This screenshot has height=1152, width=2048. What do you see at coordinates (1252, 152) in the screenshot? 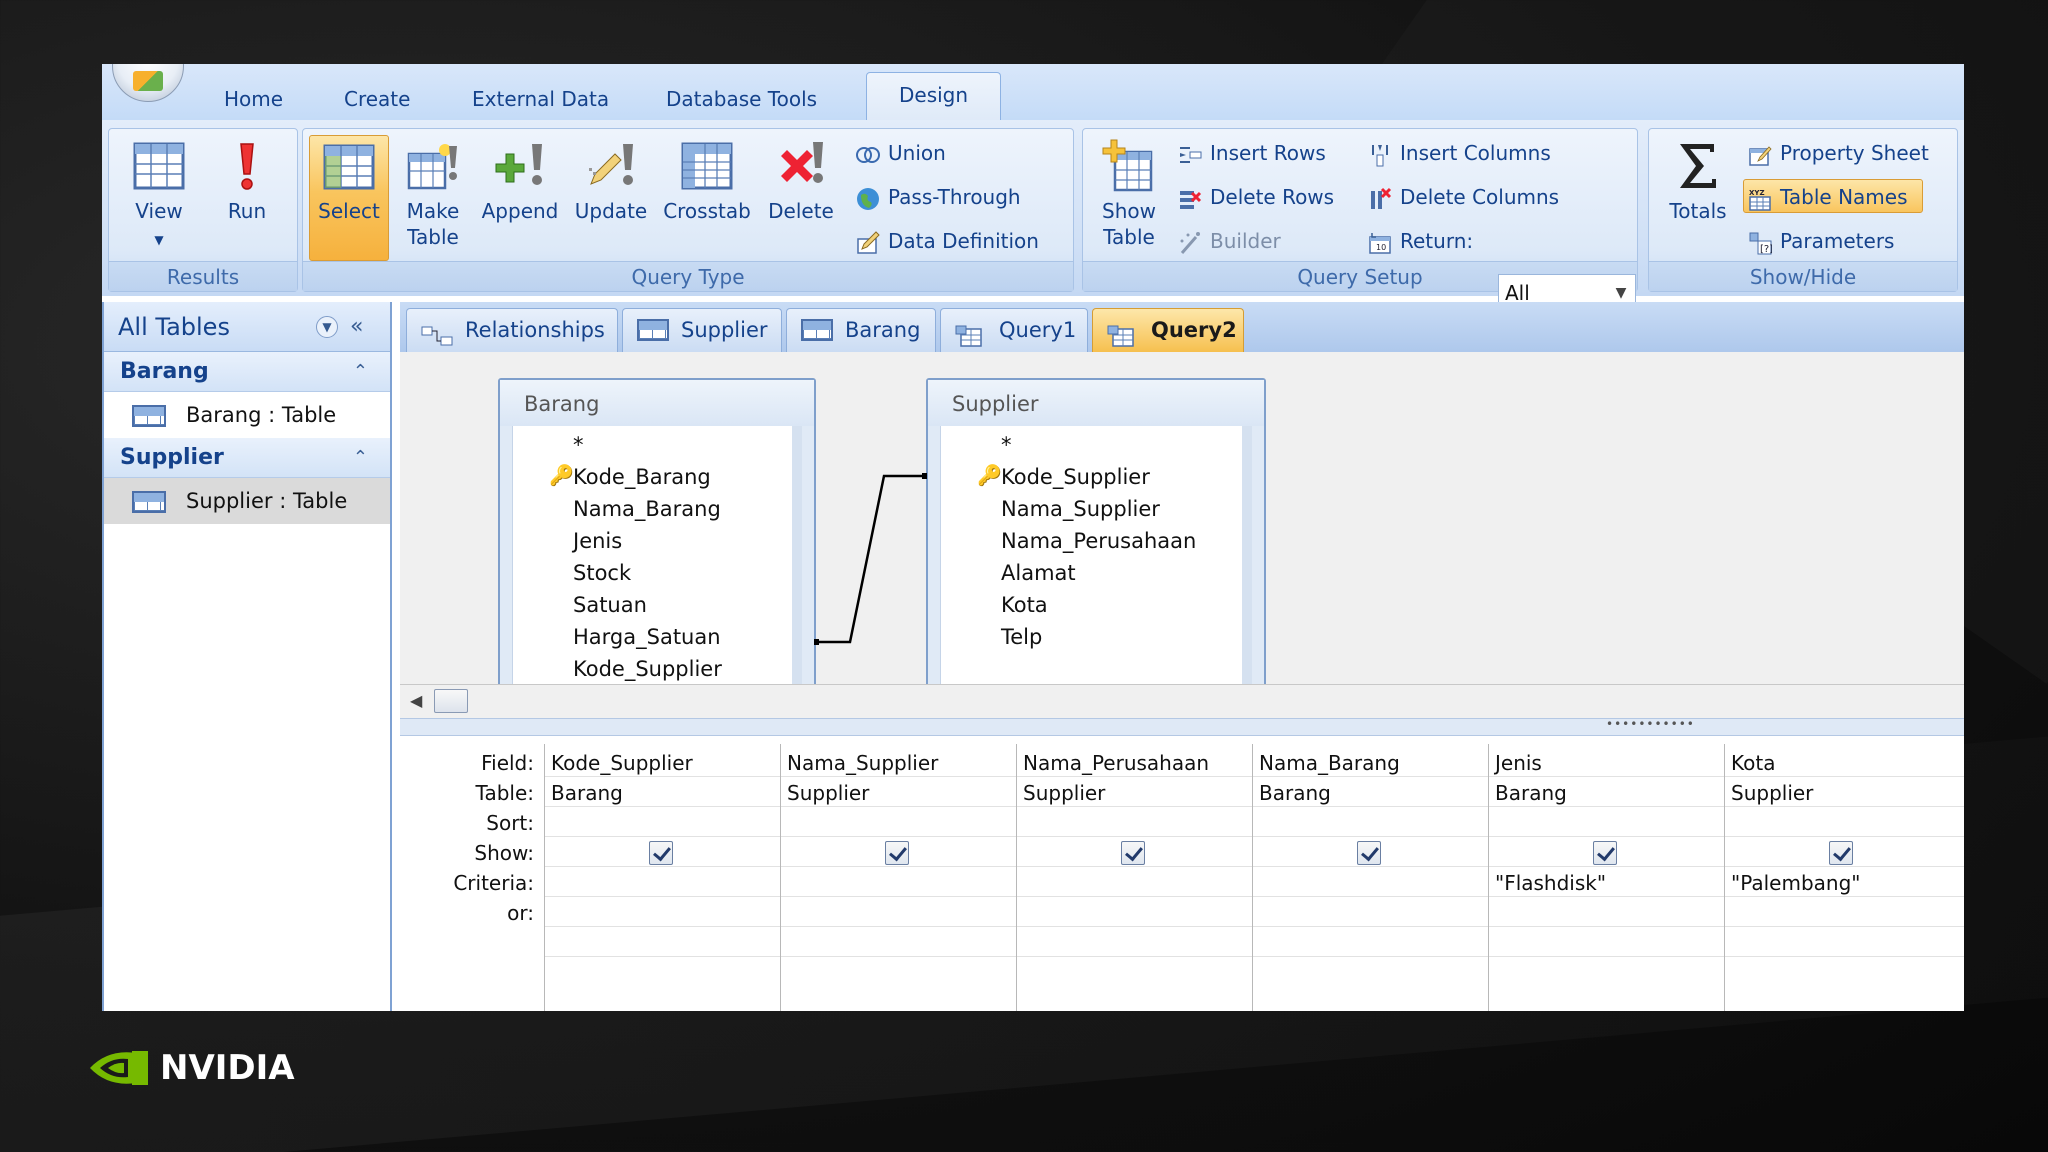
I see `insert-rows-button: Insert Rows` at bounding box center [1252, 152].